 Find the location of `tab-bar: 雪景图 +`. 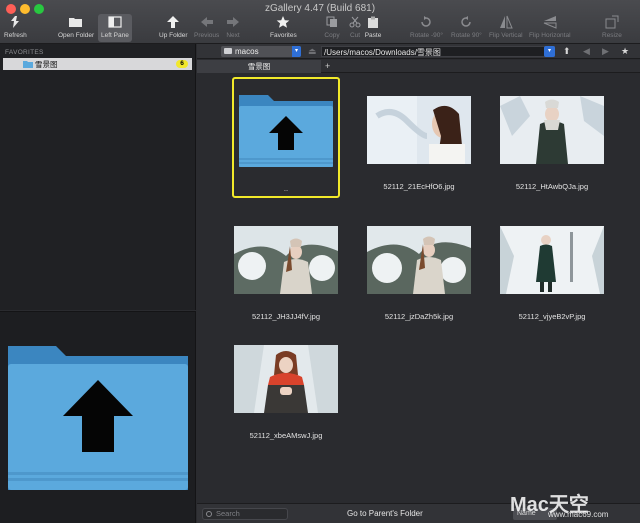

tab-bar: 雪景图 + is located at coordinates (418, 66).